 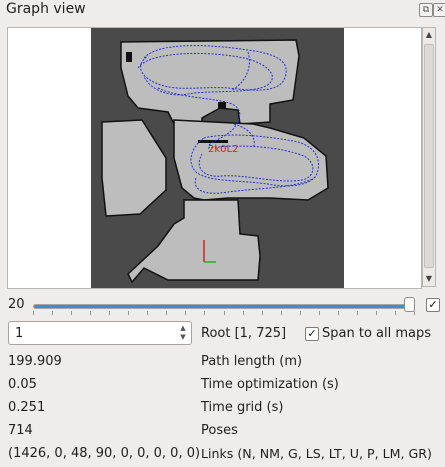 What do you see at coordinates (22, 384) in the screenshot?
I see `time-optimization-value: 0.05` at bounding box center [22, 384].